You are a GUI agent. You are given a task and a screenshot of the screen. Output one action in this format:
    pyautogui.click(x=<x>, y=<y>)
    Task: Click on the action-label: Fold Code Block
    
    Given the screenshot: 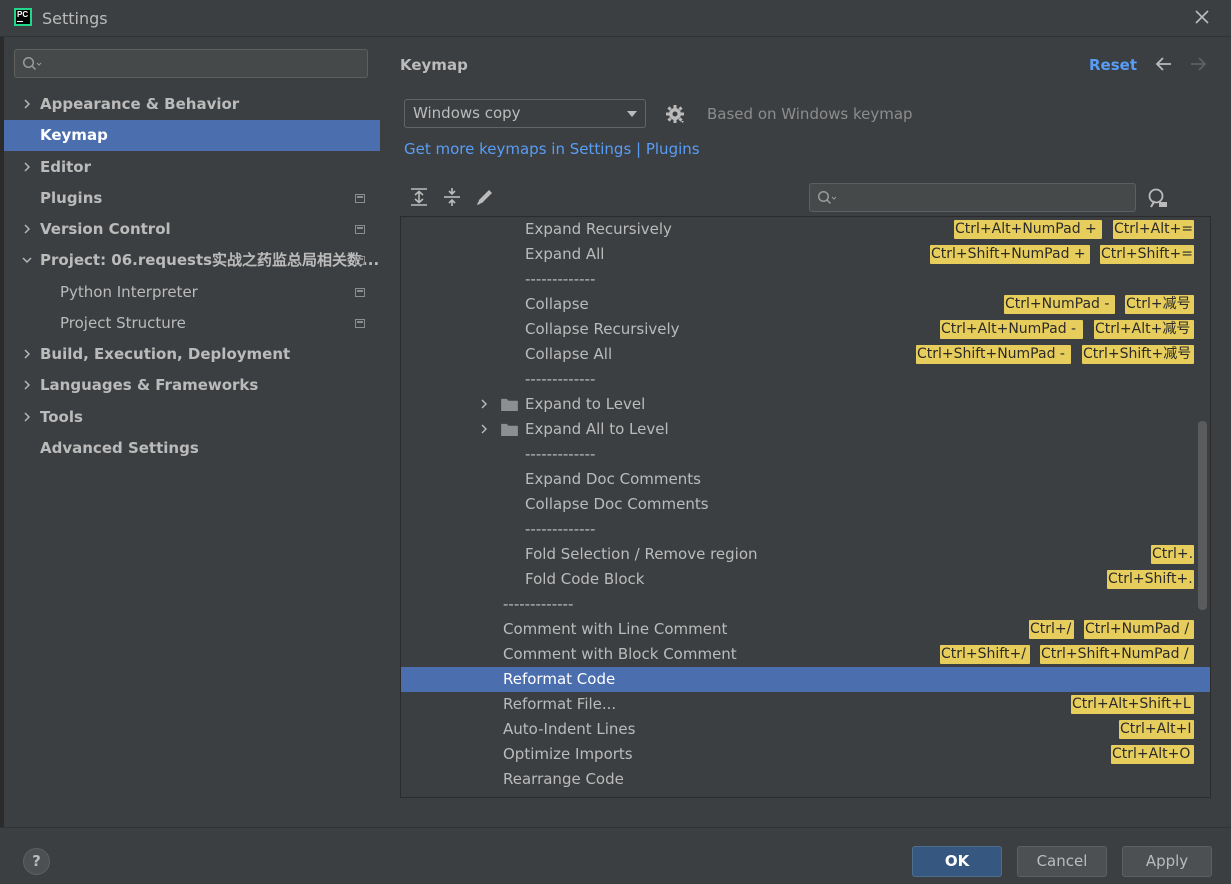 What is the action you would take?
    pyautogui.click(x=585, y=579)
    